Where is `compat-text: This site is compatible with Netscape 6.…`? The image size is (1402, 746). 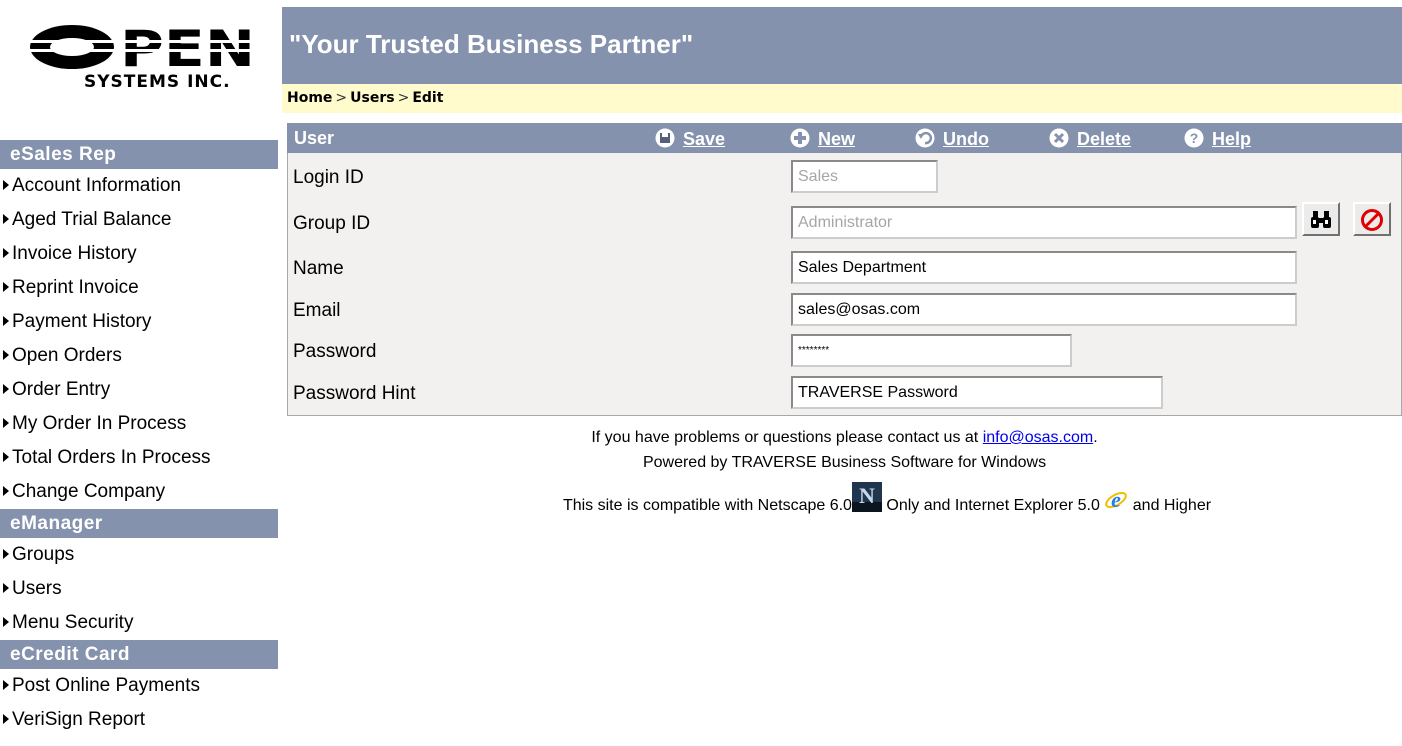
compat-text: This site is compatible with Netscape 6.… is located at coordinates (707, 505).